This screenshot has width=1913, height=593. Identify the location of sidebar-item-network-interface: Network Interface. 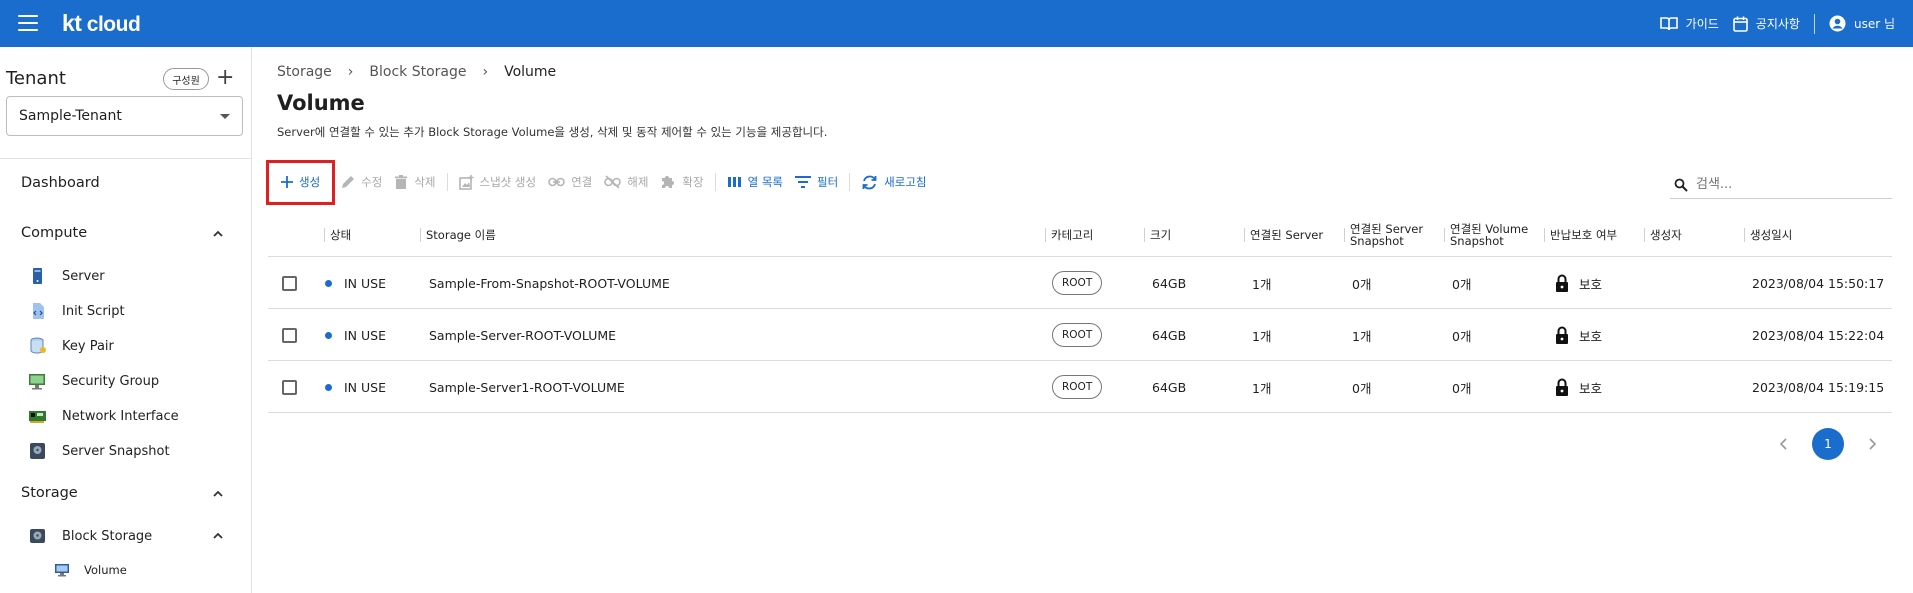
(103, 416).